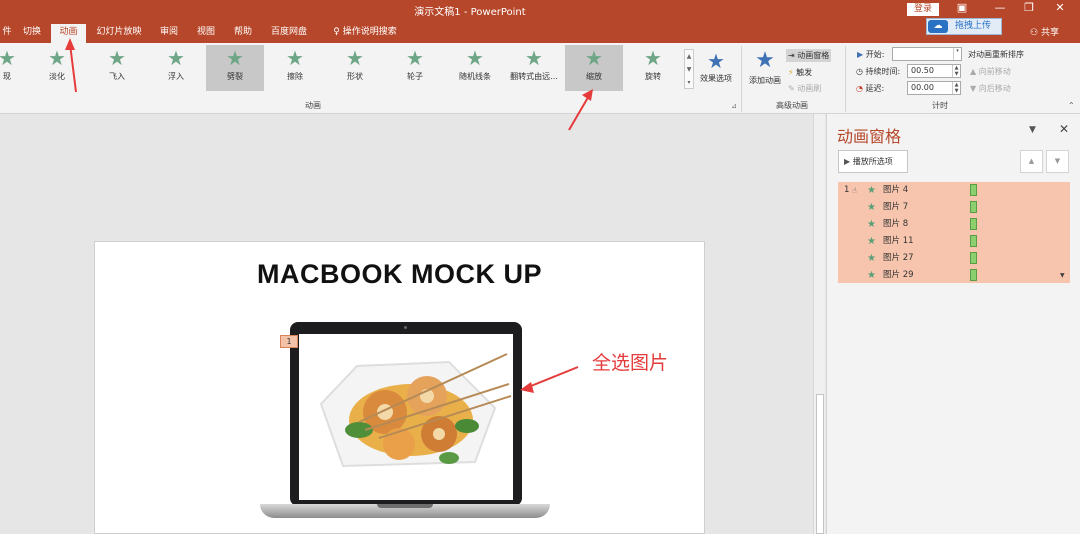  I want to click on item-number: 1, so click(847, 190).